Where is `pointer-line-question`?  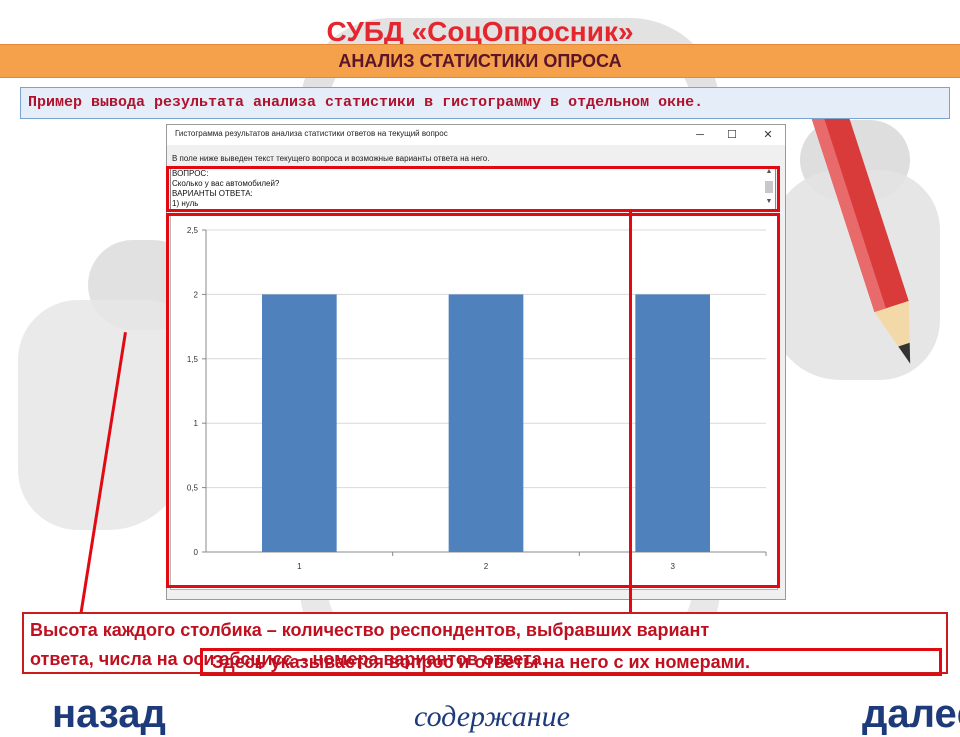
pointer-line-question is located at coordinates (630, 431).